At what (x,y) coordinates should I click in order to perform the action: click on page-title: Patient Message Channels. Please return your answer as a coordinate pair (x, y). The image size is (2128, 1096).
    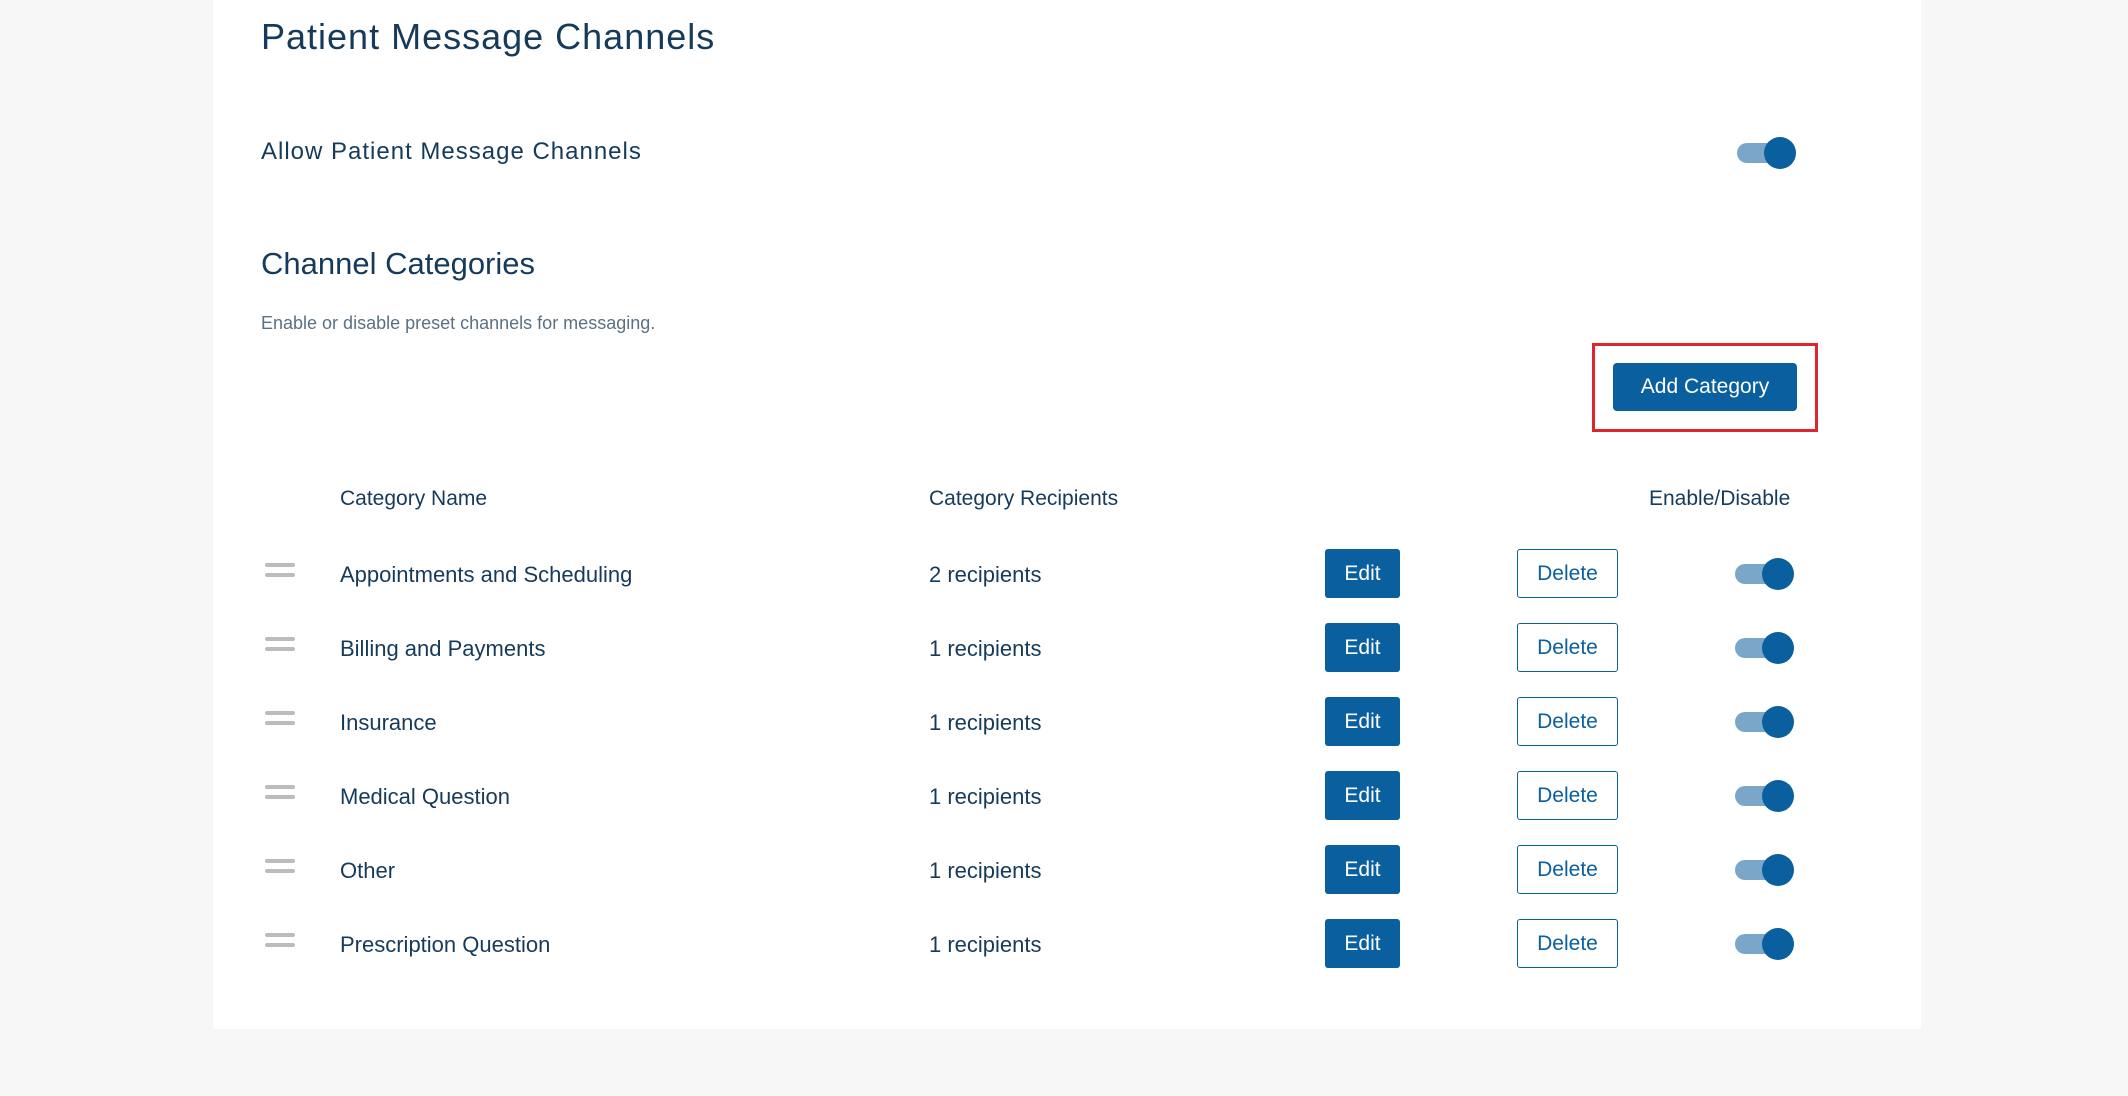
    Looking at the image, I should click on (488, 36).